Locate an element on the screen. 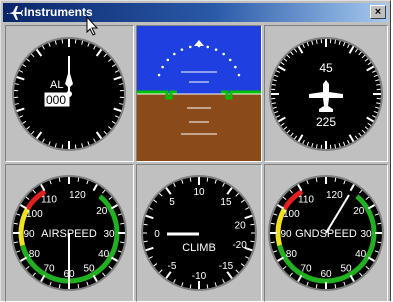 Image resolution: width=393 pixels, height=302 pixels. groundspeed-gauge: 110 120 100 90 8070 60 5040 30 20 GNDSPEED is located at coordinates (326, 233).